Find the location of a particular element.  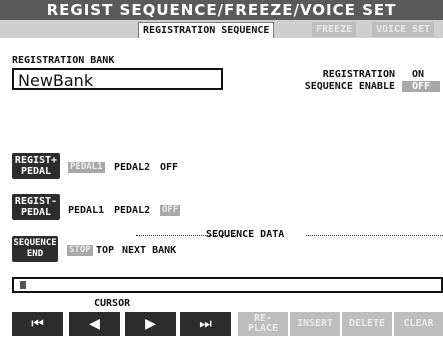

sequence-end-button: SEQUENCE END is located at coordinates (35, 249).